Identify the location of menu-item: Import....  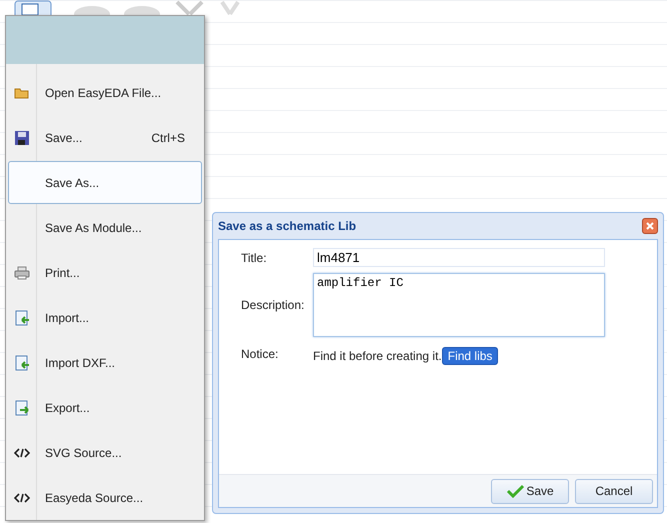
(105, 317).